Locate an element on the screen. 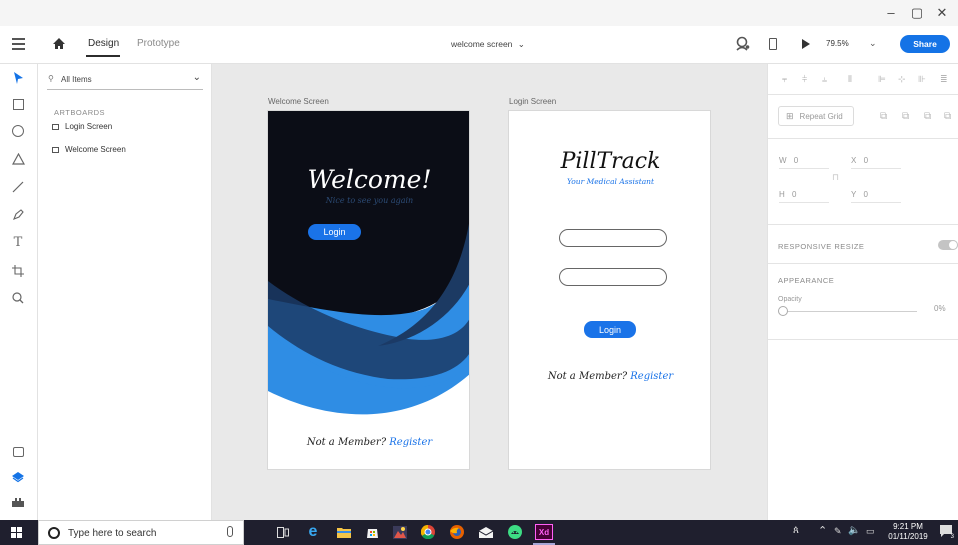  firefox-icon is located at coordinates (457, 532).